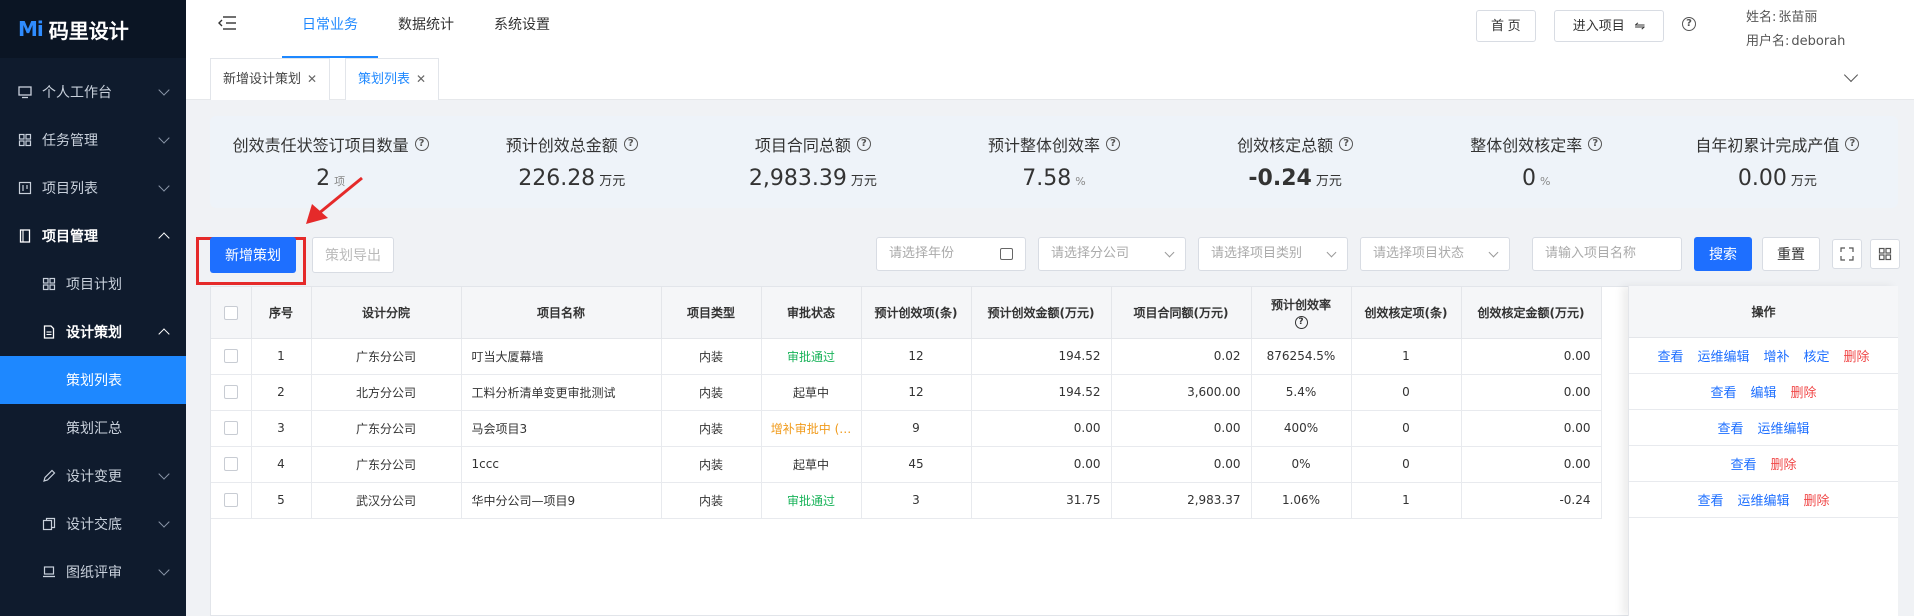 This screenshot has width=1914, height=616. What do you see at coordinates (93, 188) in the screenshot?
I see `sidebar-item-project-list: 项目列表` at bounding box center [93, 188].